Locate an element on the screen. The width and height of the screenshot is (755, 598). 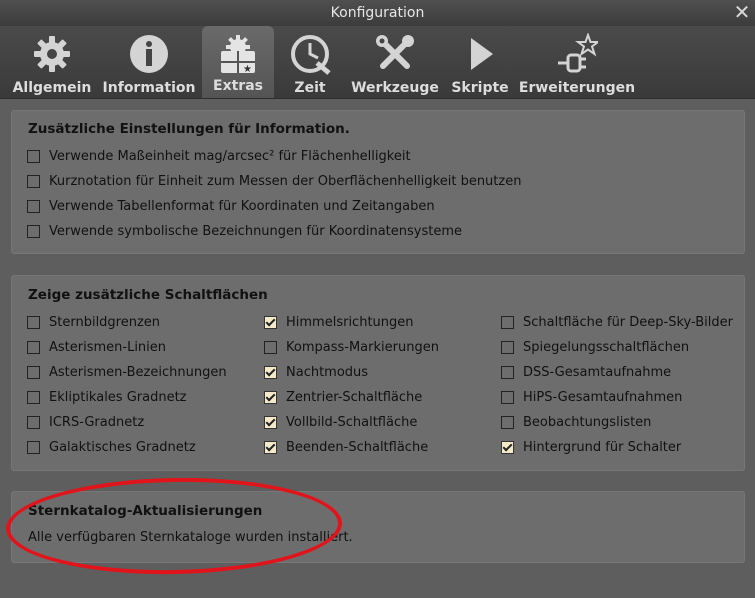
tab-skripte: Skripte is located at coordinates (480, 62).